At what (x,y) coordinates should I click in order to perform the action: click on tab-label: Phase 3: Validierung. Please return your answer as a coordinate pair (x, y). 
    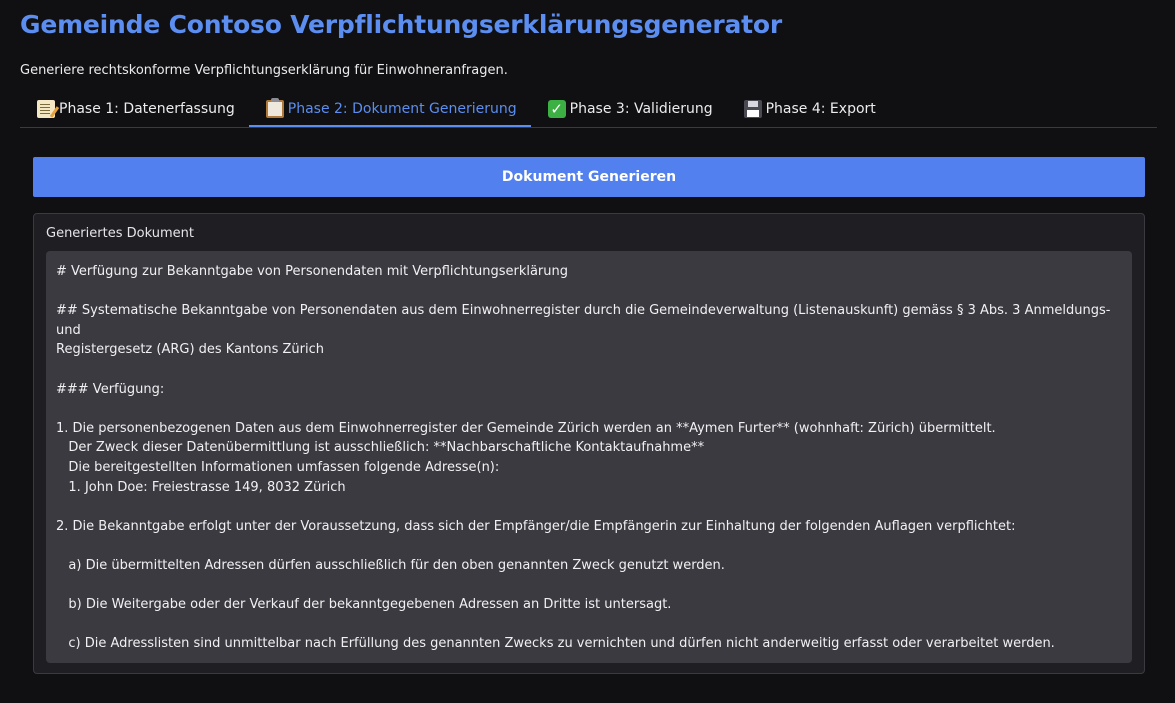
    Looking at the image, I should click on (641, 109).